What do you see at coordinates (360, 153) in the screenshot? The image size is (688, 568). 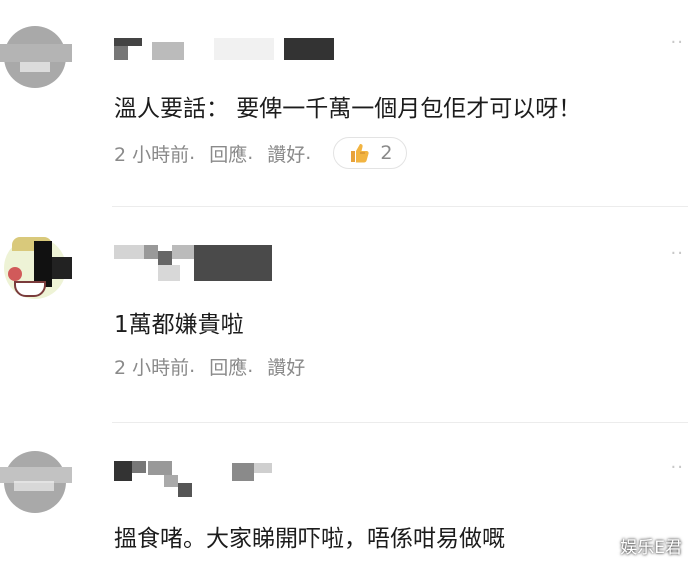 I see `thumbs-up-icon` at bounding box center [360, 153].